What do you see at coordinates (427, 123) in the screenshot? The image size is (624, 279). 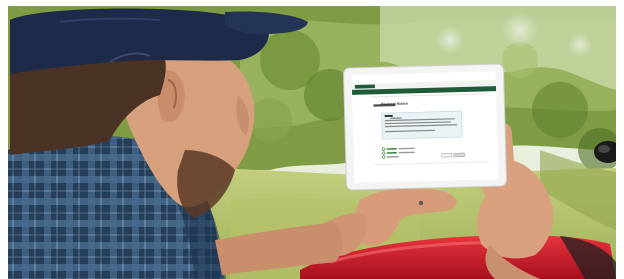 I see `tablet-screen: Payment Notice Attention` at bounding box center [427, 123].